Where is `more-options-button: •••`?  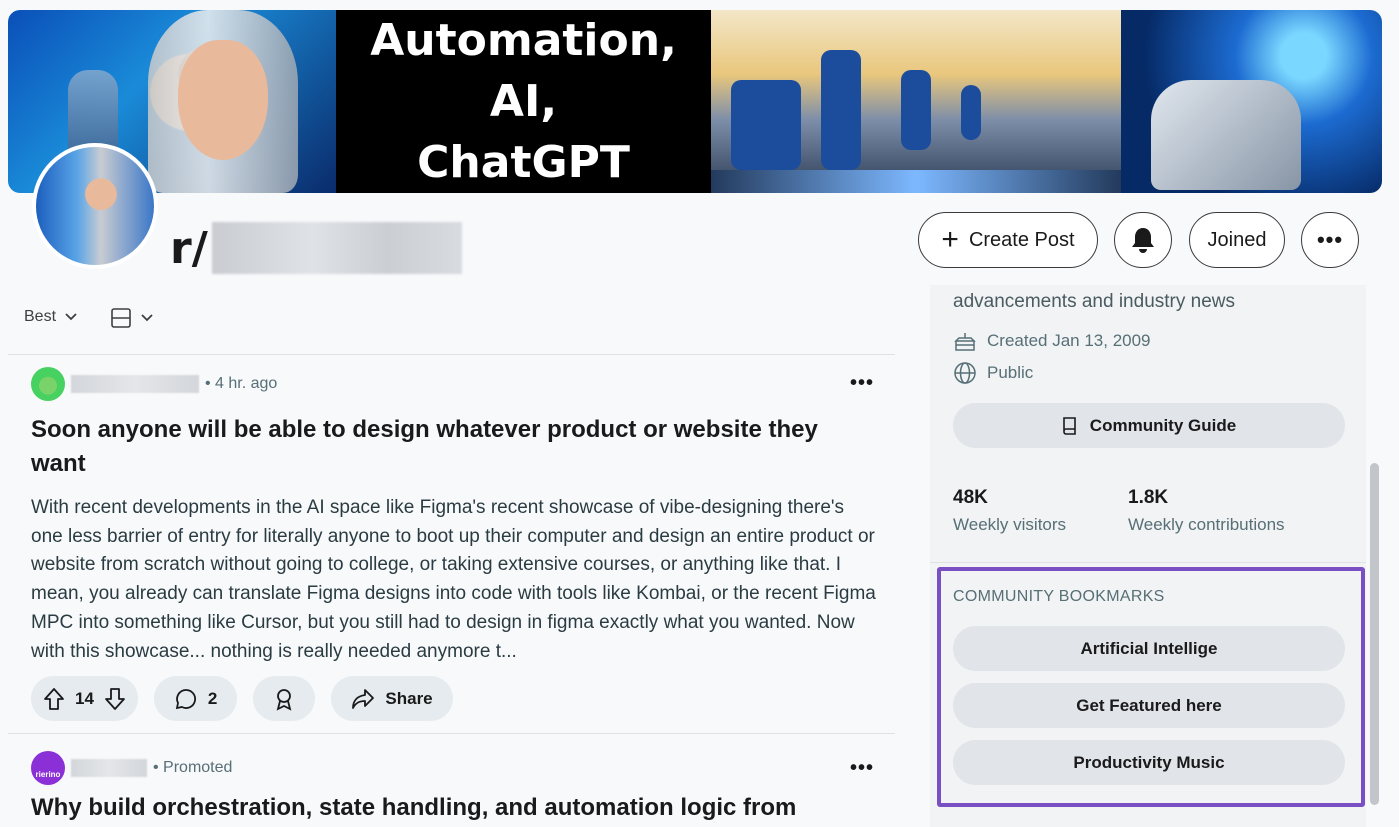 more-options-button: ••• is located at coordinates (1330, 240).